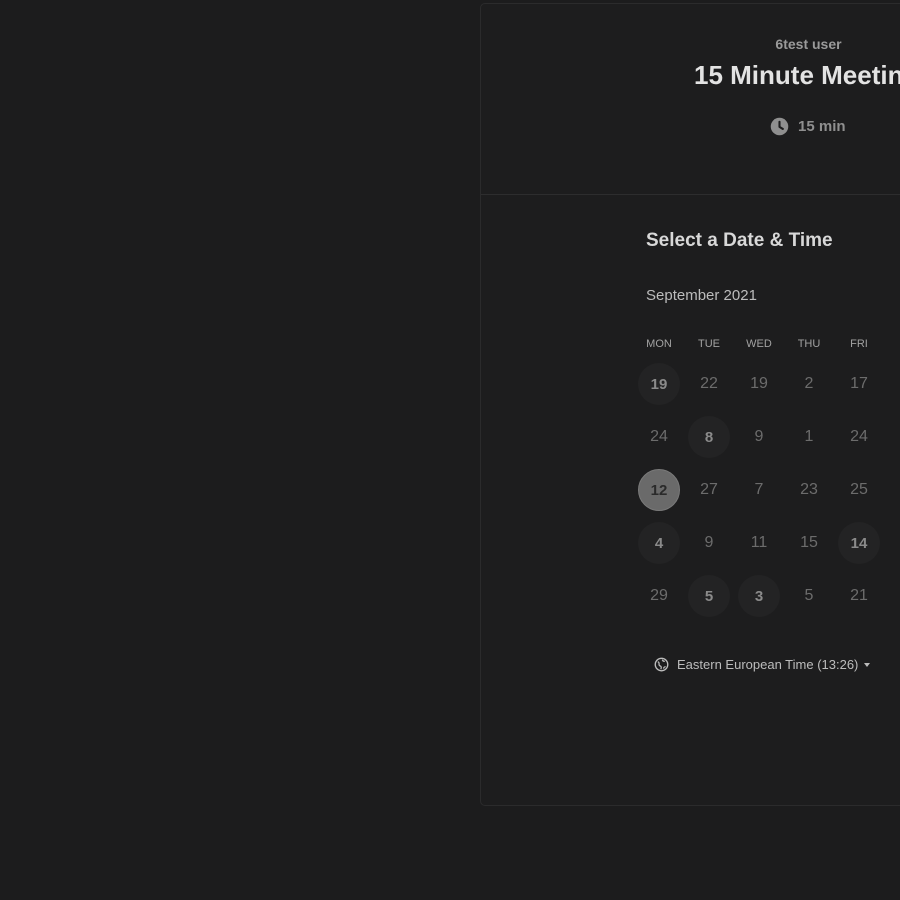  I want to click on calendar-cell: 22, so click(709, 384).